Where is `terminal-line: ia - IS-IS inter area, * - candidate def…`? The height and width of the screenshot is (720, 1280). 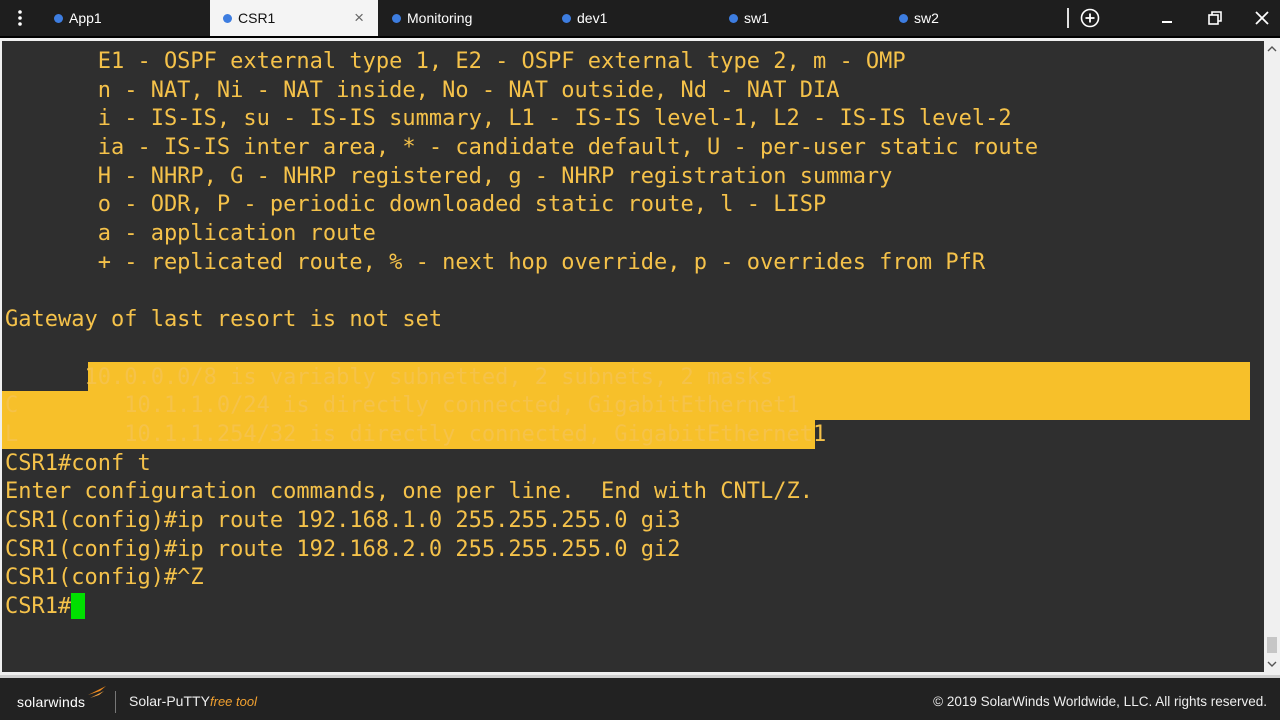 terminal-line: ia - IS-IS inter area, * - candidate def… is located at coordinates (522, 148).